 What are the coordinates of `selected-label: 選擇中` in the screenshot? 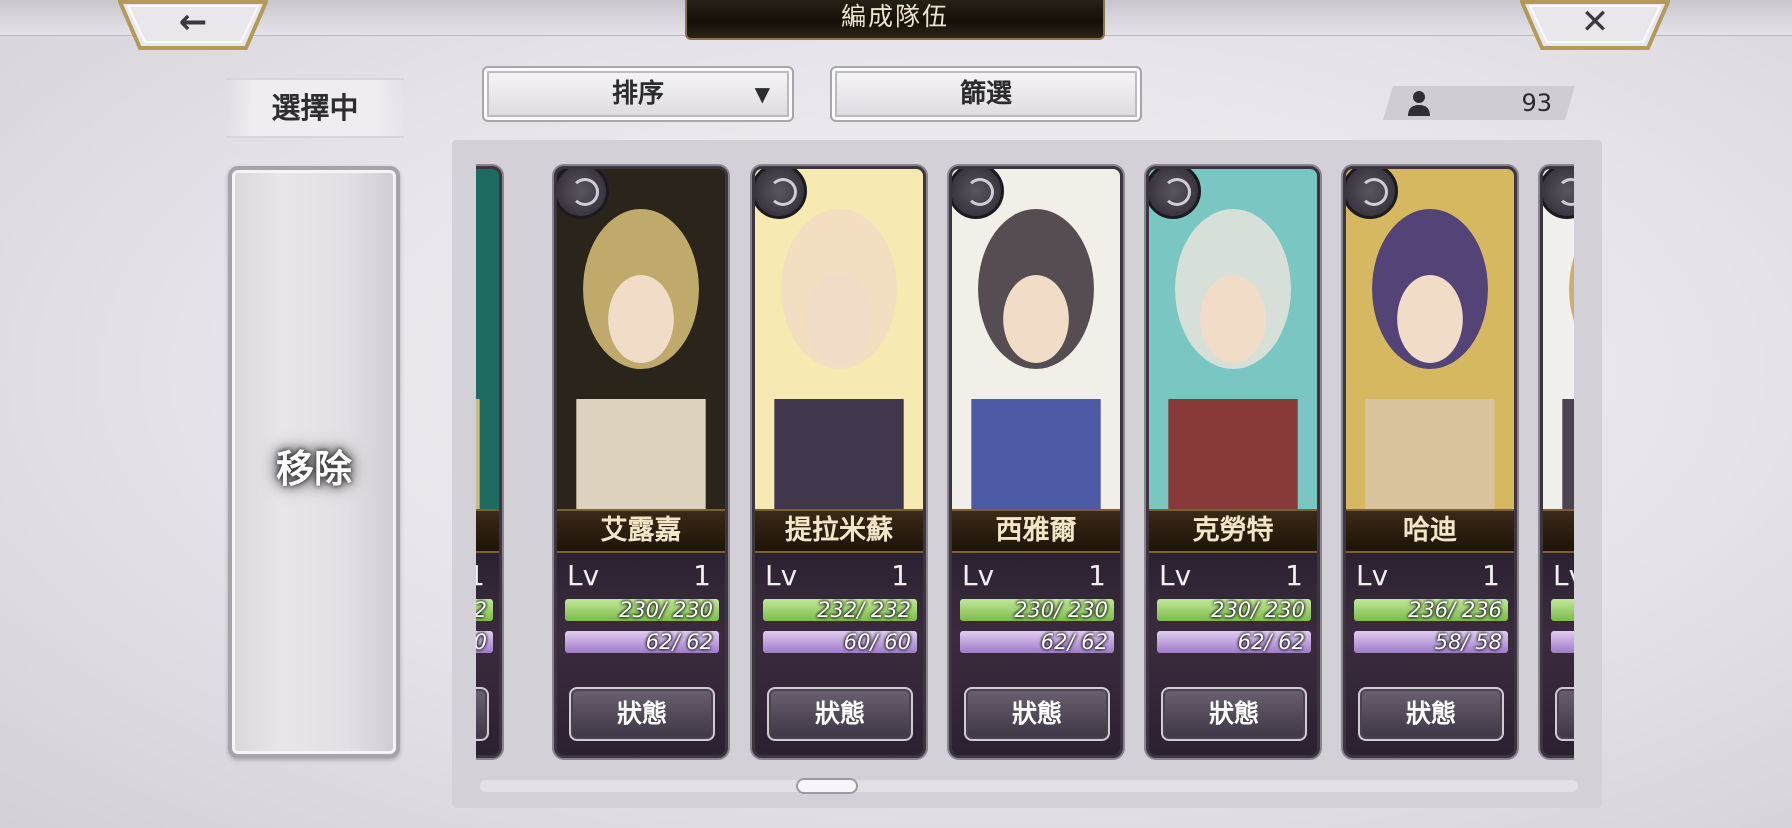 It's located at (315, 108).